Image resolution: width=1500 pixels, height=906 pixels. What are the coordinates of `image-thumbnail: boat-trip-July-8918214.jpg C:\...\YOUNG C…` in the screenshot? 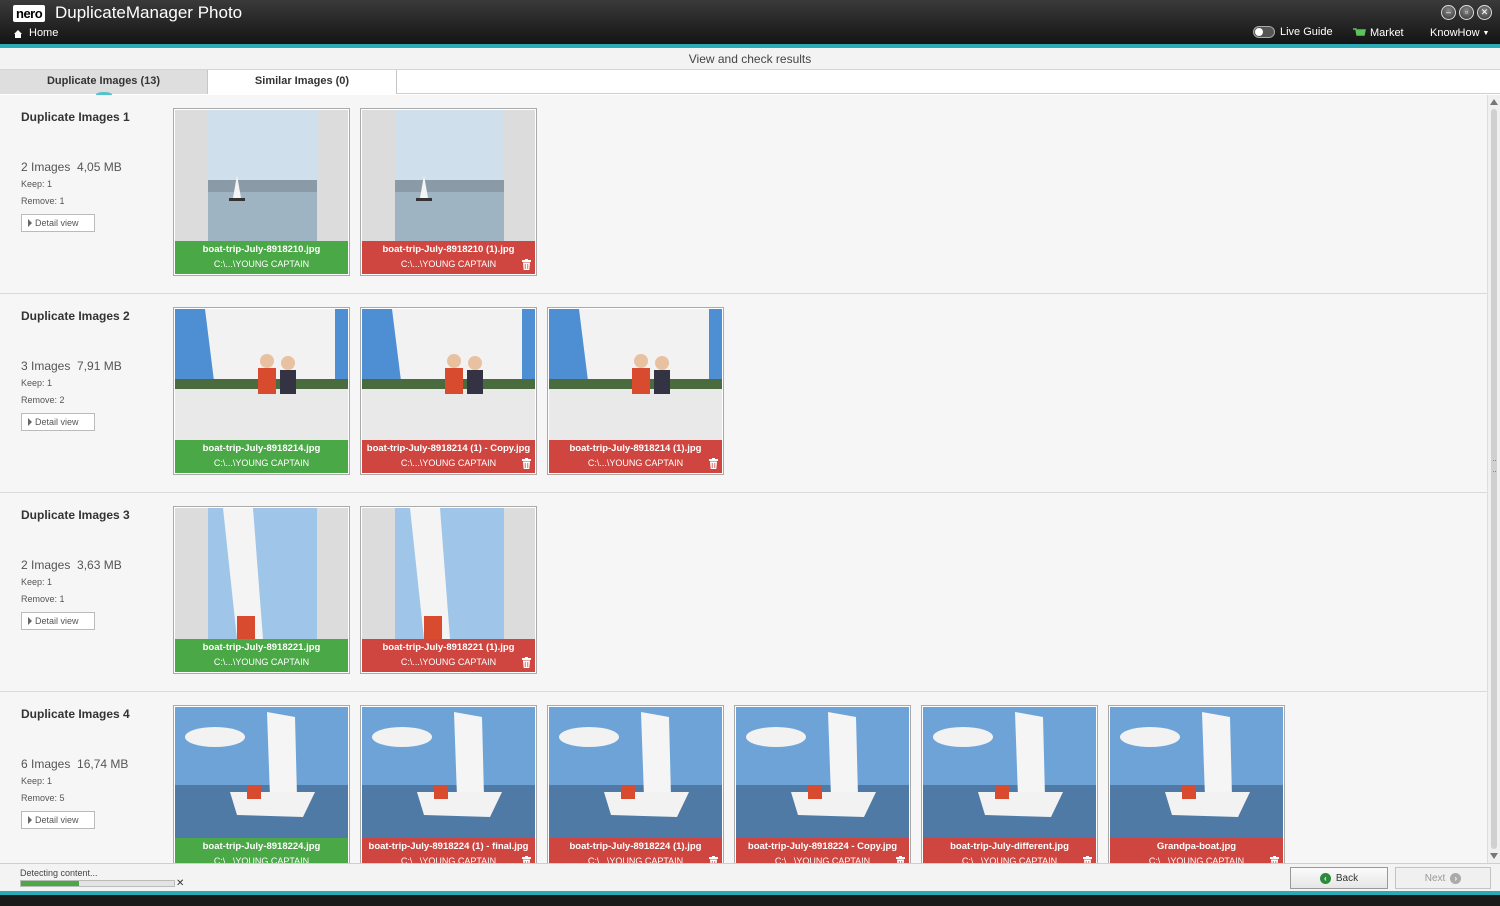 It's located at (261, 391).